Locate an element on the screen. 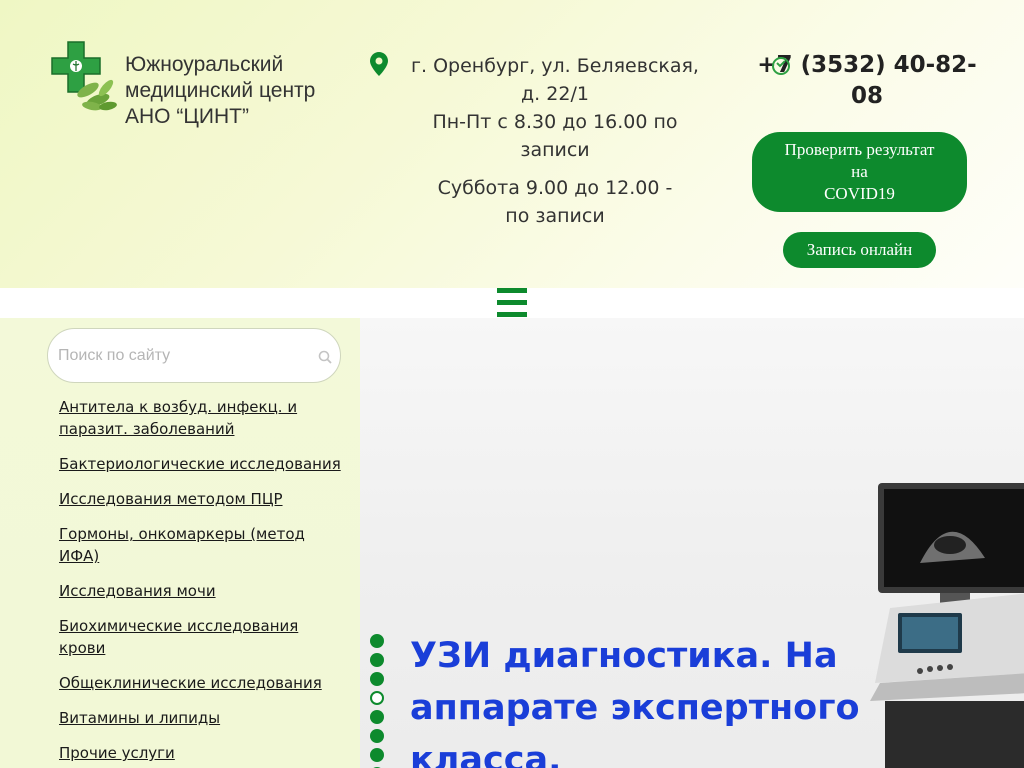 This screenshot has width=1024, height=768. map-pin-icon is located at coordinates (379, 64).